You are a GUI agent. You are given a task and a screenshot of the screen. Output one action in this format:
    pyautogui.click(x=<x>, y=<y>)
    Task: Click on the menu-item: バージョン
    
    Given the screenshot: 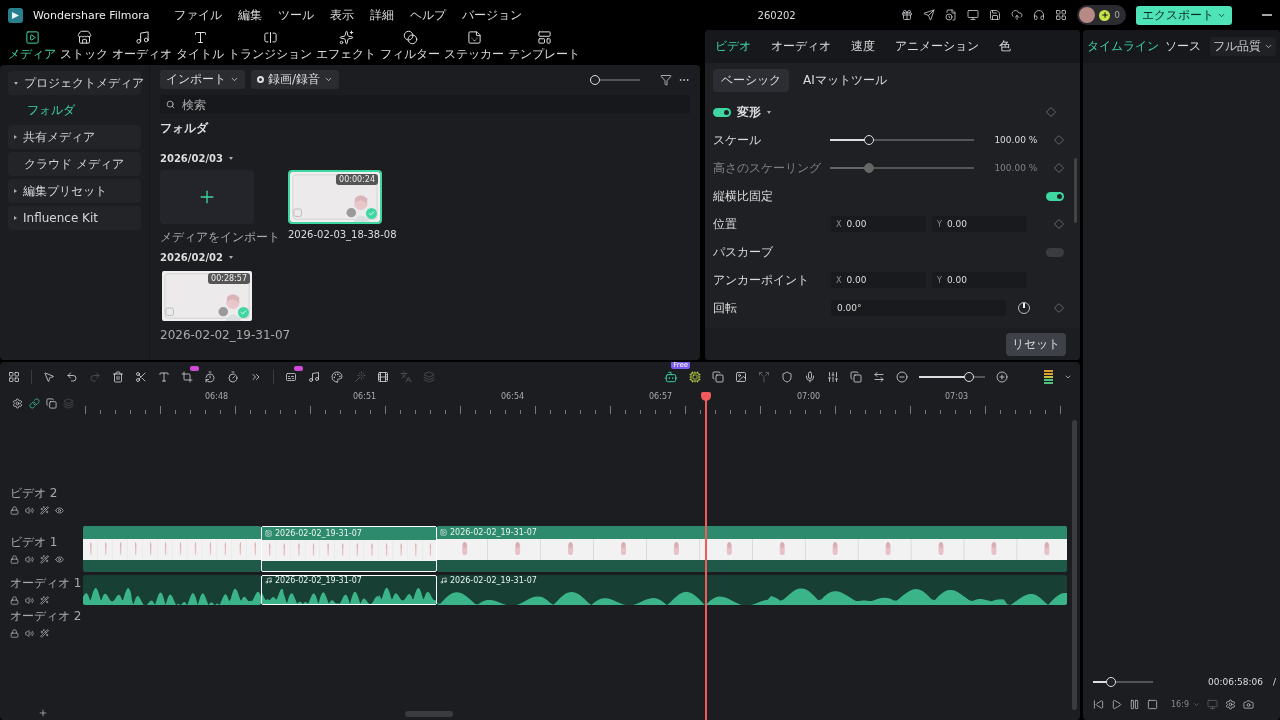 What is the action you would take?
    pyautogui.click(x=491, y=15)
    